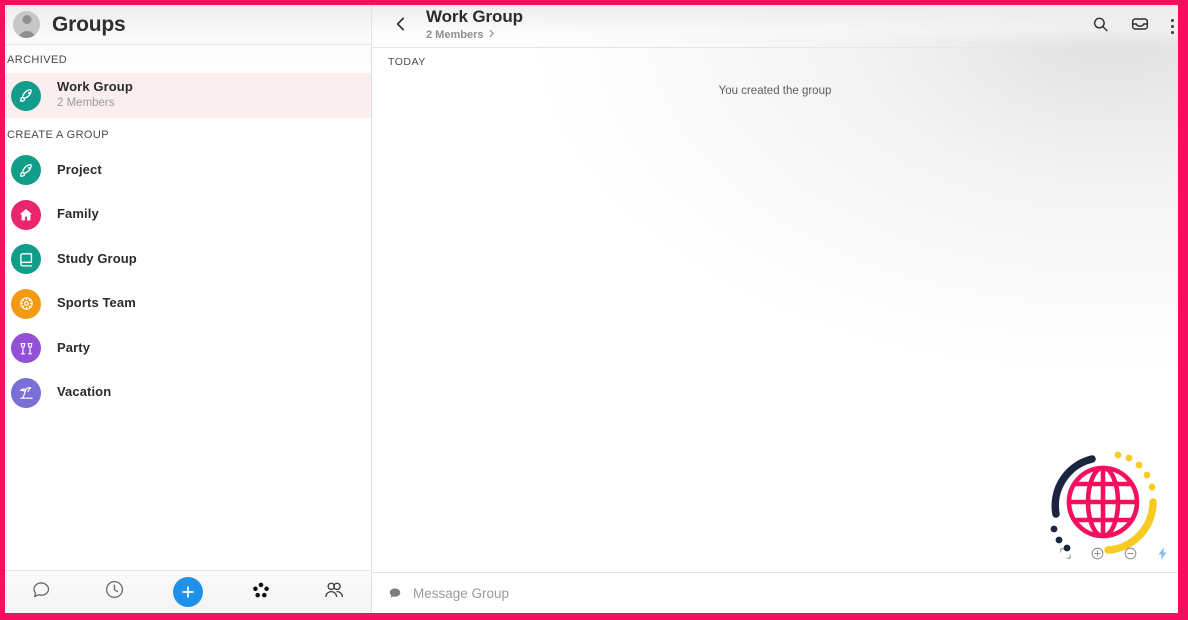 This screenshot has width=1188, height=620. Describe the element at coordinates (26, 24) in the screenshot. I see `person-avatar-icon` at that location.